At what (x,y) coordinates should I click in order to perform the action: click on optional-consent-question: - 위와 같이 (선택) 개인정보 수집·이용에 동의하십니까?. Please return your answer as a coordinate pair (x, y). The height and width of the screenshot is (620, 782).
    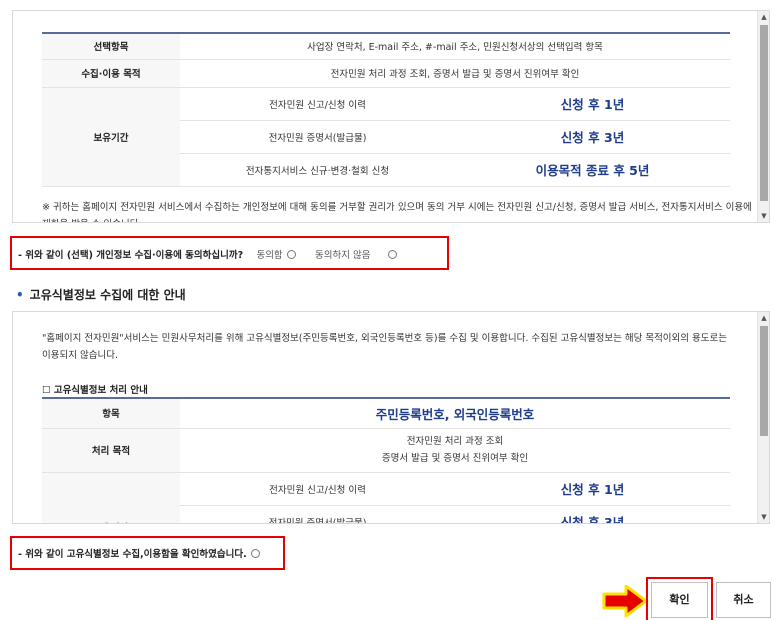
    Looking at the image, I should click on (131, 255).